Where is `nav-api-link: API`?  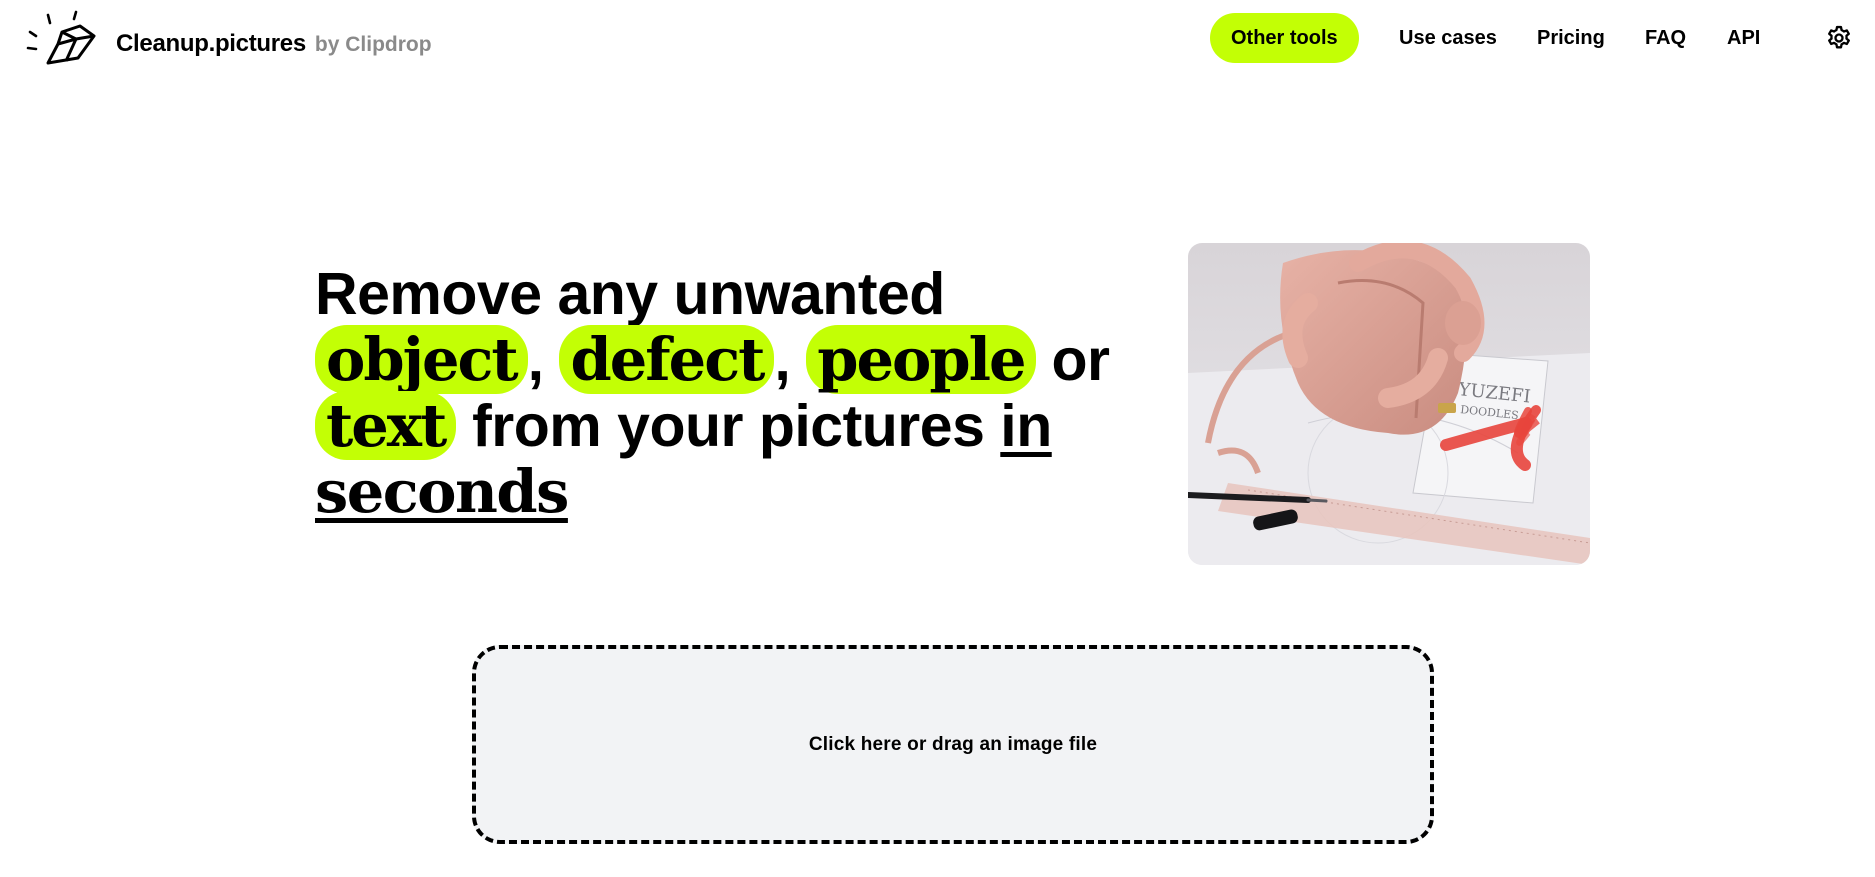 nav-api-link: API is located at coordinates (1743, 38).